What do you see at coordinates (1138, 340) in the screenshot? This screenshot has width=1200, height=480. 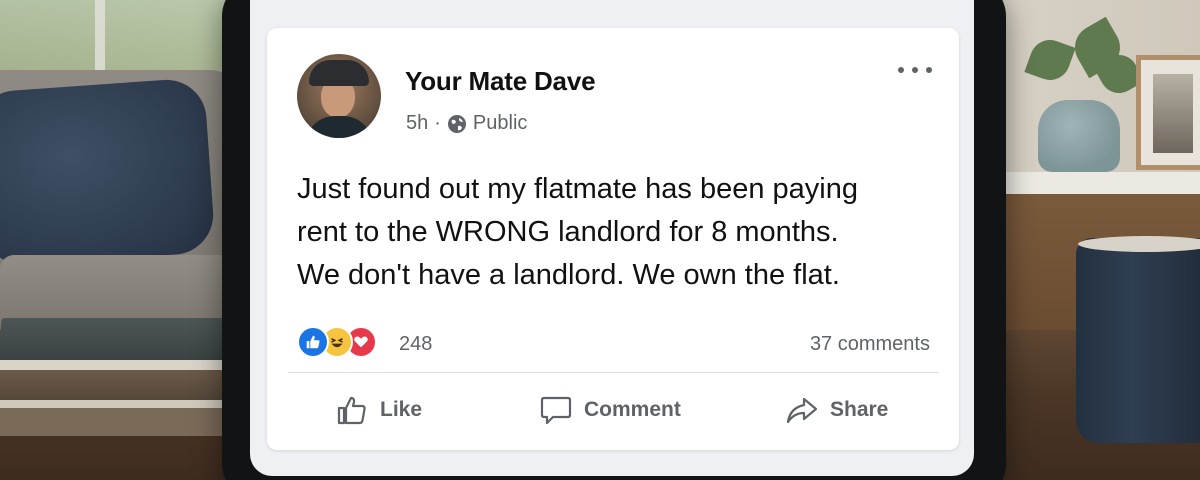 I see `mug` at bounding box center [1138, 340].